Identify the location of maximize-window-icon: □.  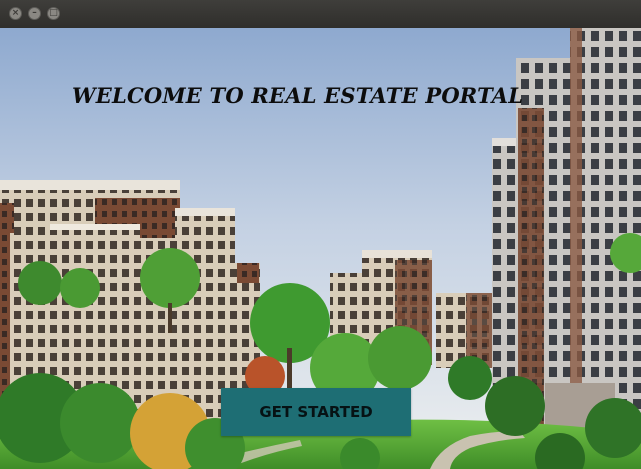
(53, 13).